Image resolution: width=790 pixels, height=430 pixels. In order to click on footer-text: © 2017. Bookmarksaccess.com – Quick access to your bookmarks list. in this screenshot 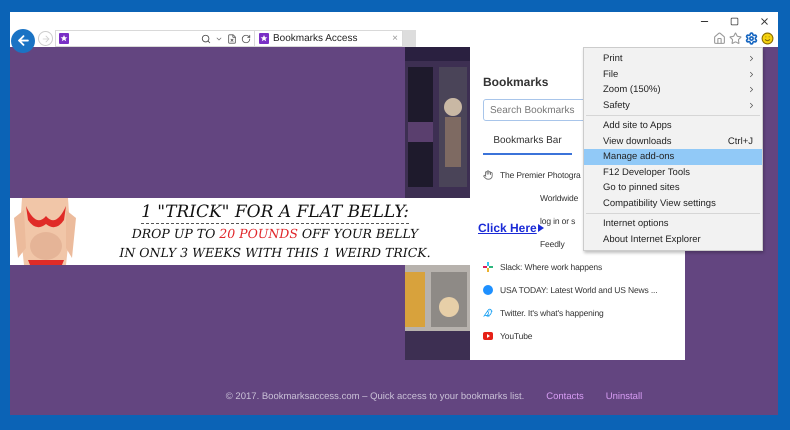, I will do `click(375, 396)`.